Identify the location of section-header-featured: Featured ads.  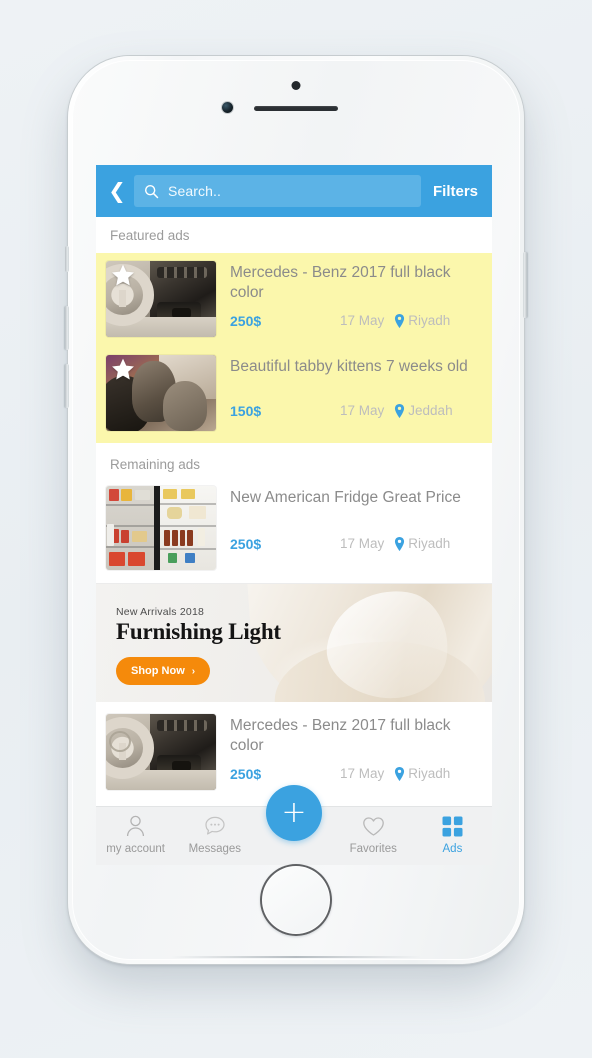
(294, 235).